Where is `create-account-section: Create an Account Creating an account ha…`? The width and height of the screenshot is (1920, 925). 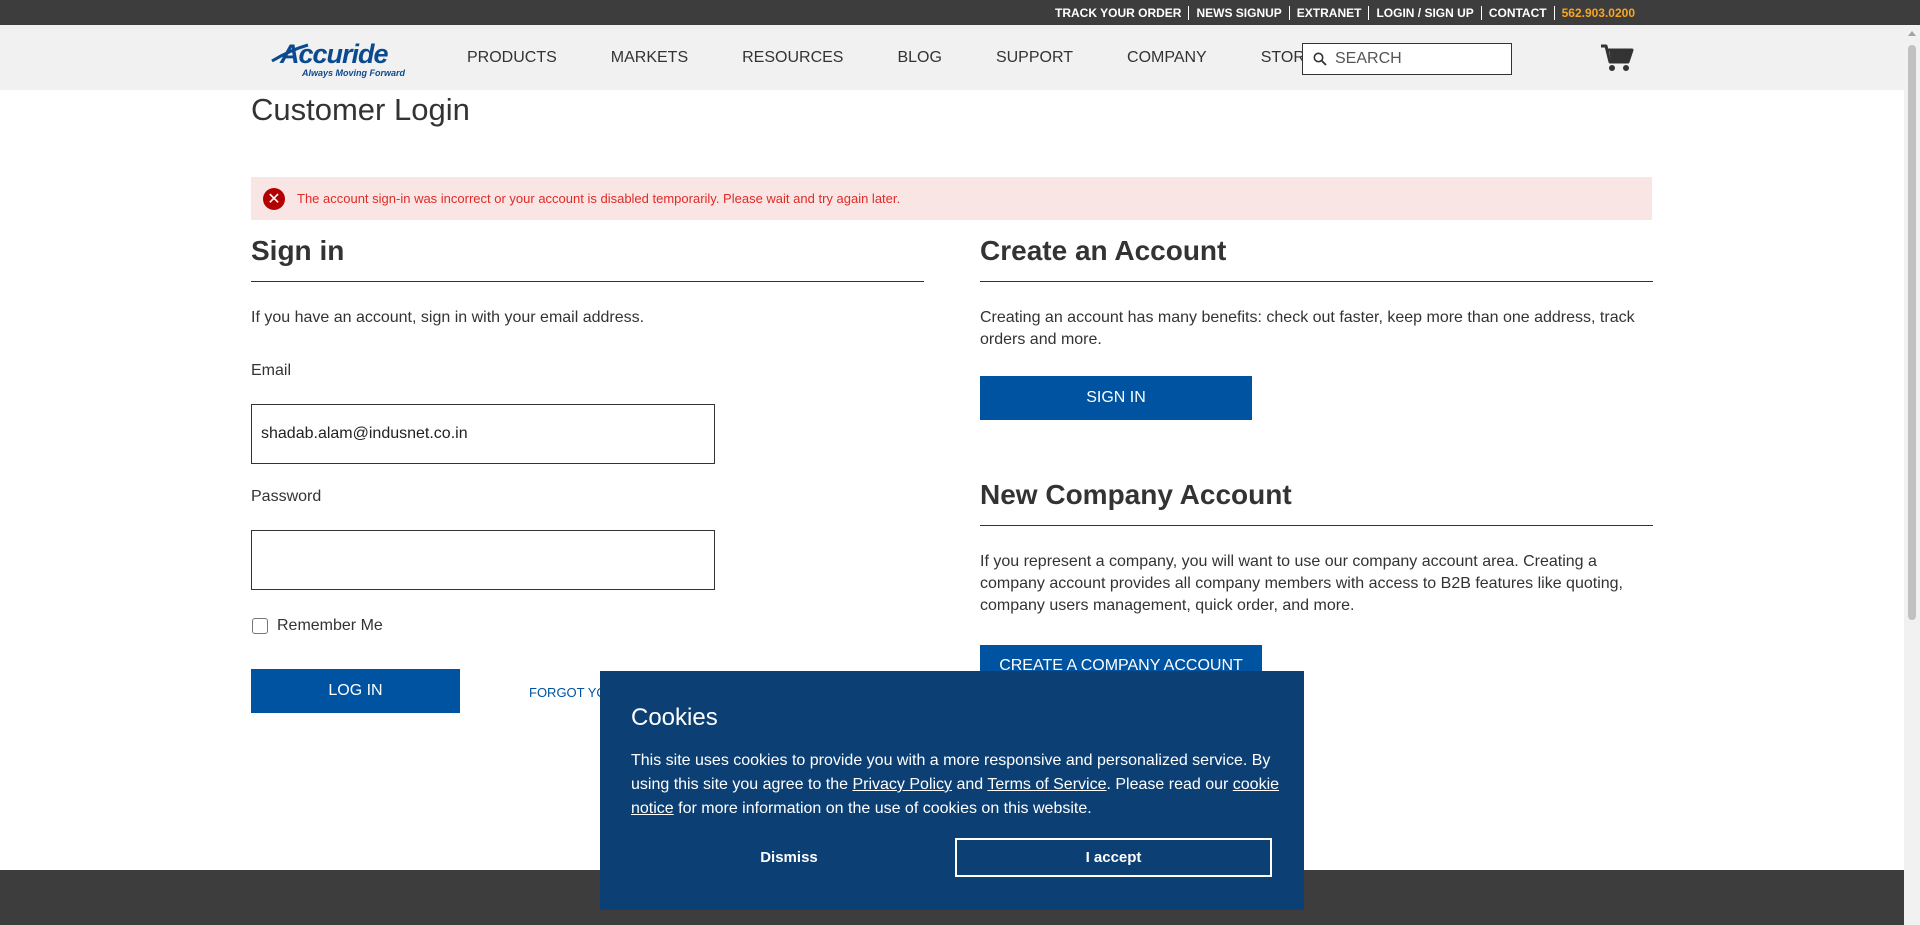 create-account-section: Create an Account Creating an account ha… is located at coordinates (1316, 293).